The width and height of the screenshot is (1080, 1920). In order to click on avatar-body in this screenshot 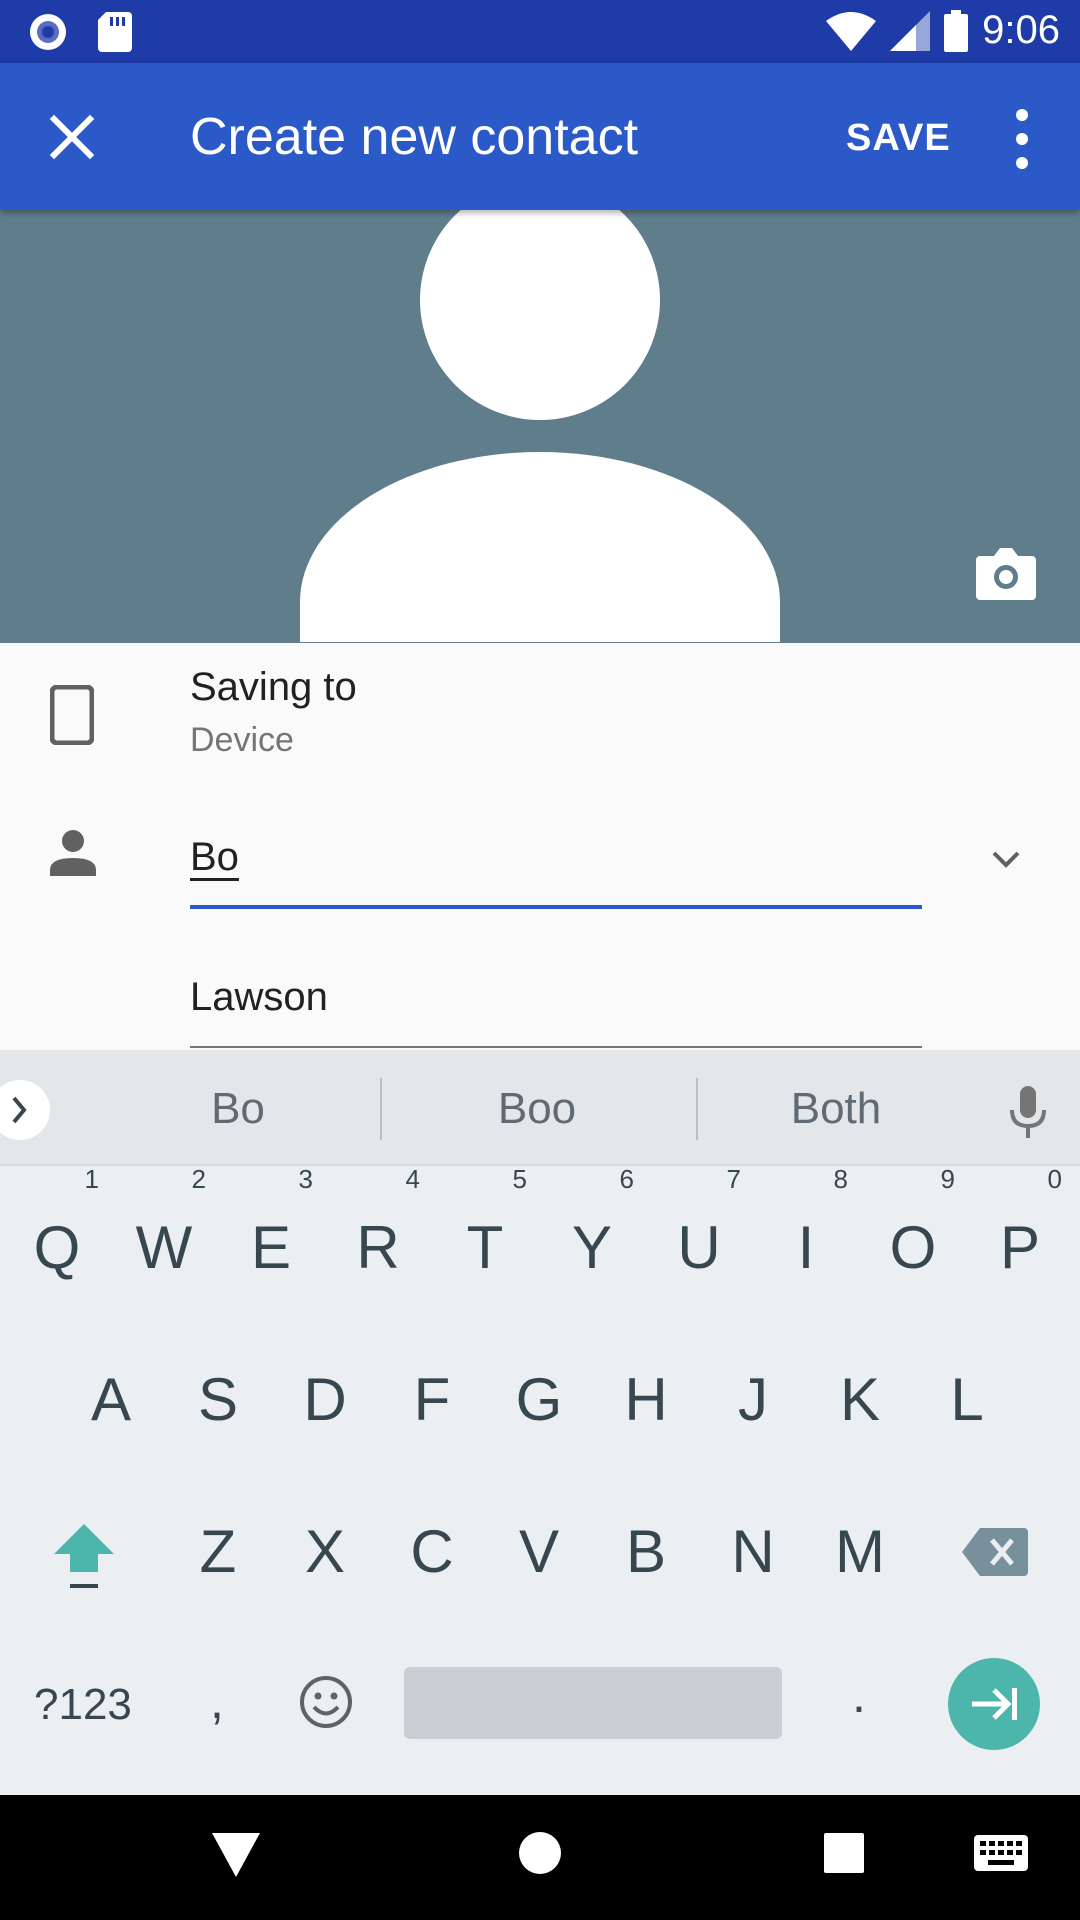, I will do `click(540, 547)`.